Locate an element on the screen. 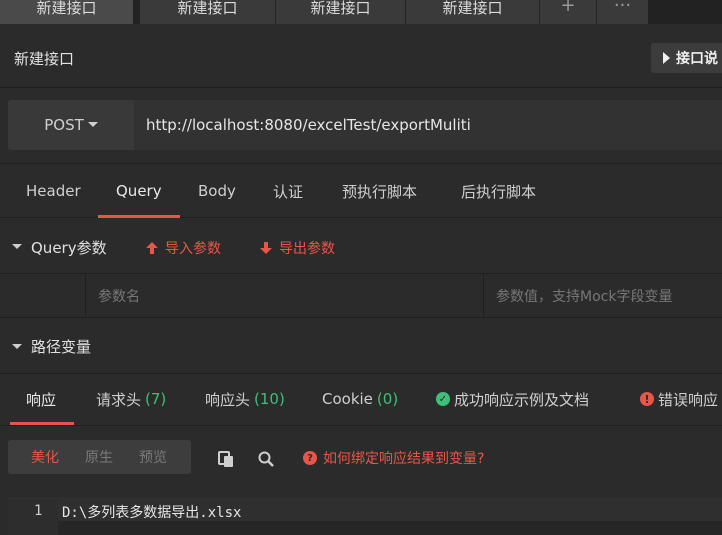 The width and height of the screenshot is (722, 535). tab-success-doc-label: 成功响应示例及文档 is located at coordinates (522, 399).